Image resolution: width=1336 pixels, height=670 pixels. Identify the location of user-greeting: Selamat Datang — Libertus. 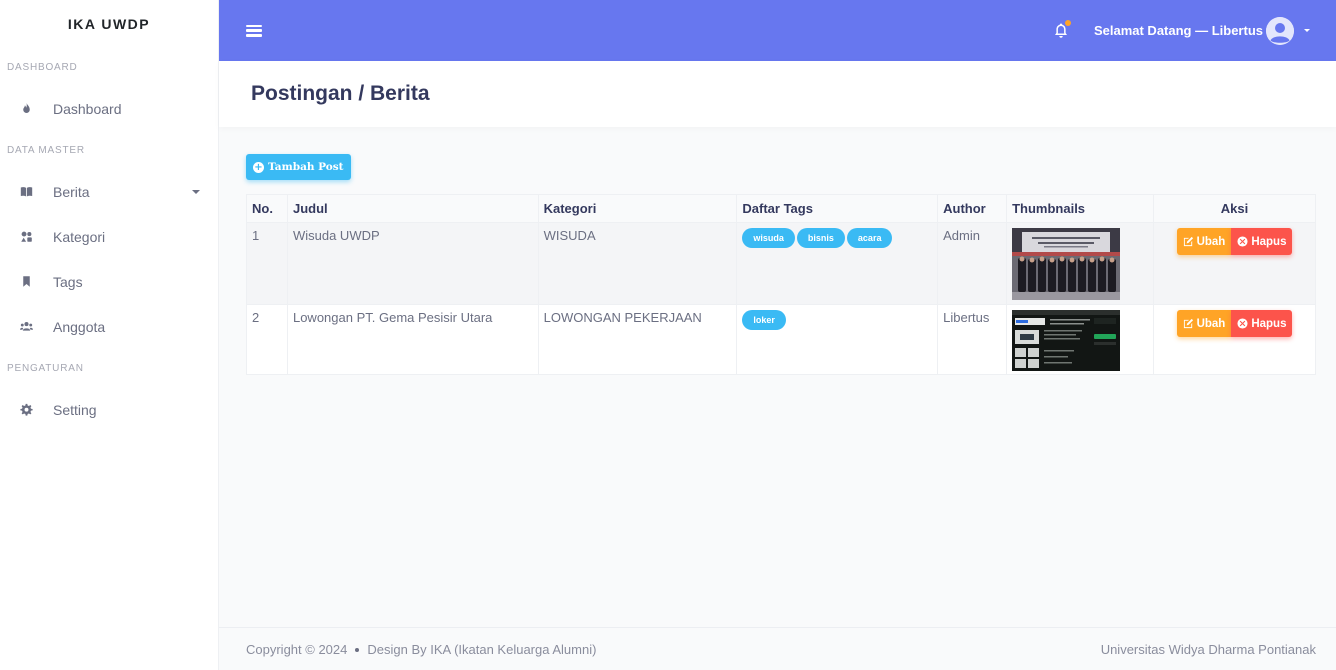
(1178, 30).